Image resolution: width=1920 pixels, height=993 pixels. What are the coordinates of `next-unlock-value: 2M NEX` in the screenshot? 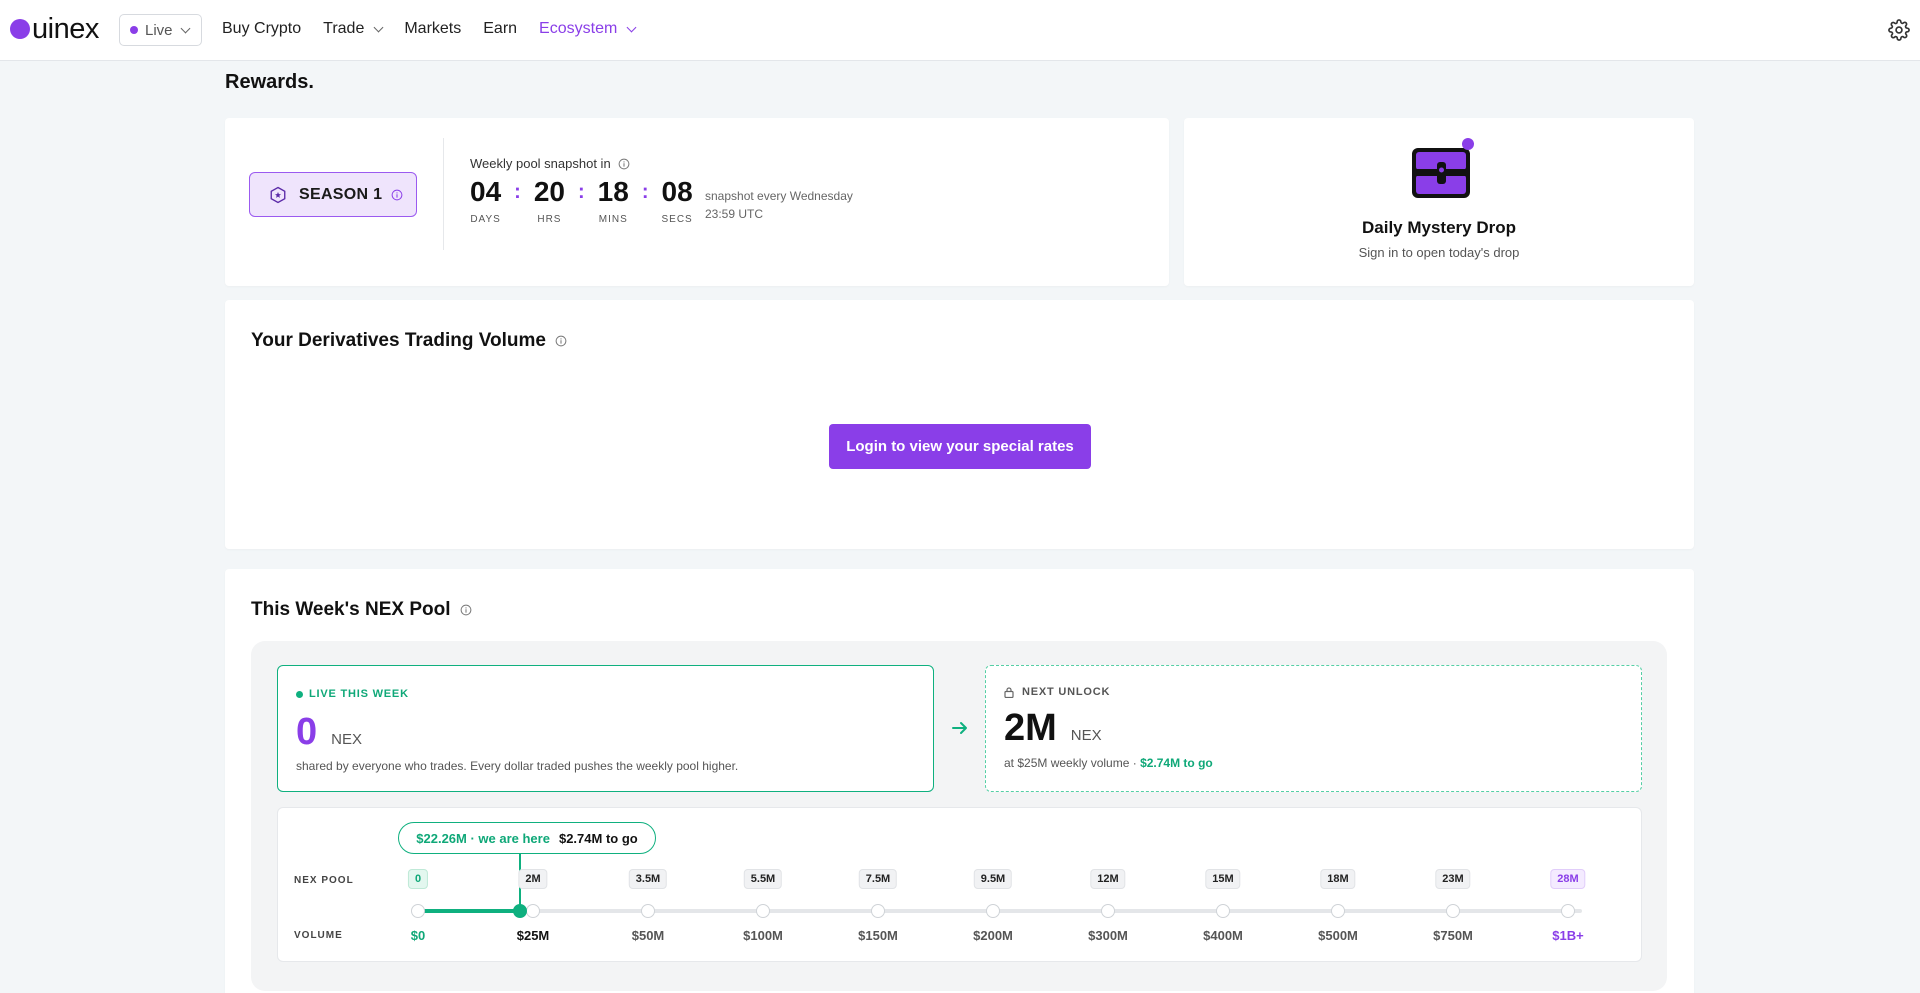 It's located at (1053, 728).